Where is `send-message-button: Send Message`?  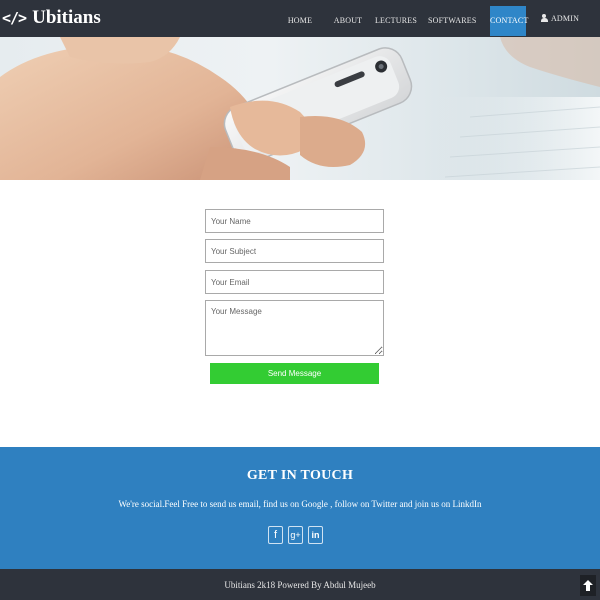 send-message-button: Send Message is located at coordinates (294, 373).